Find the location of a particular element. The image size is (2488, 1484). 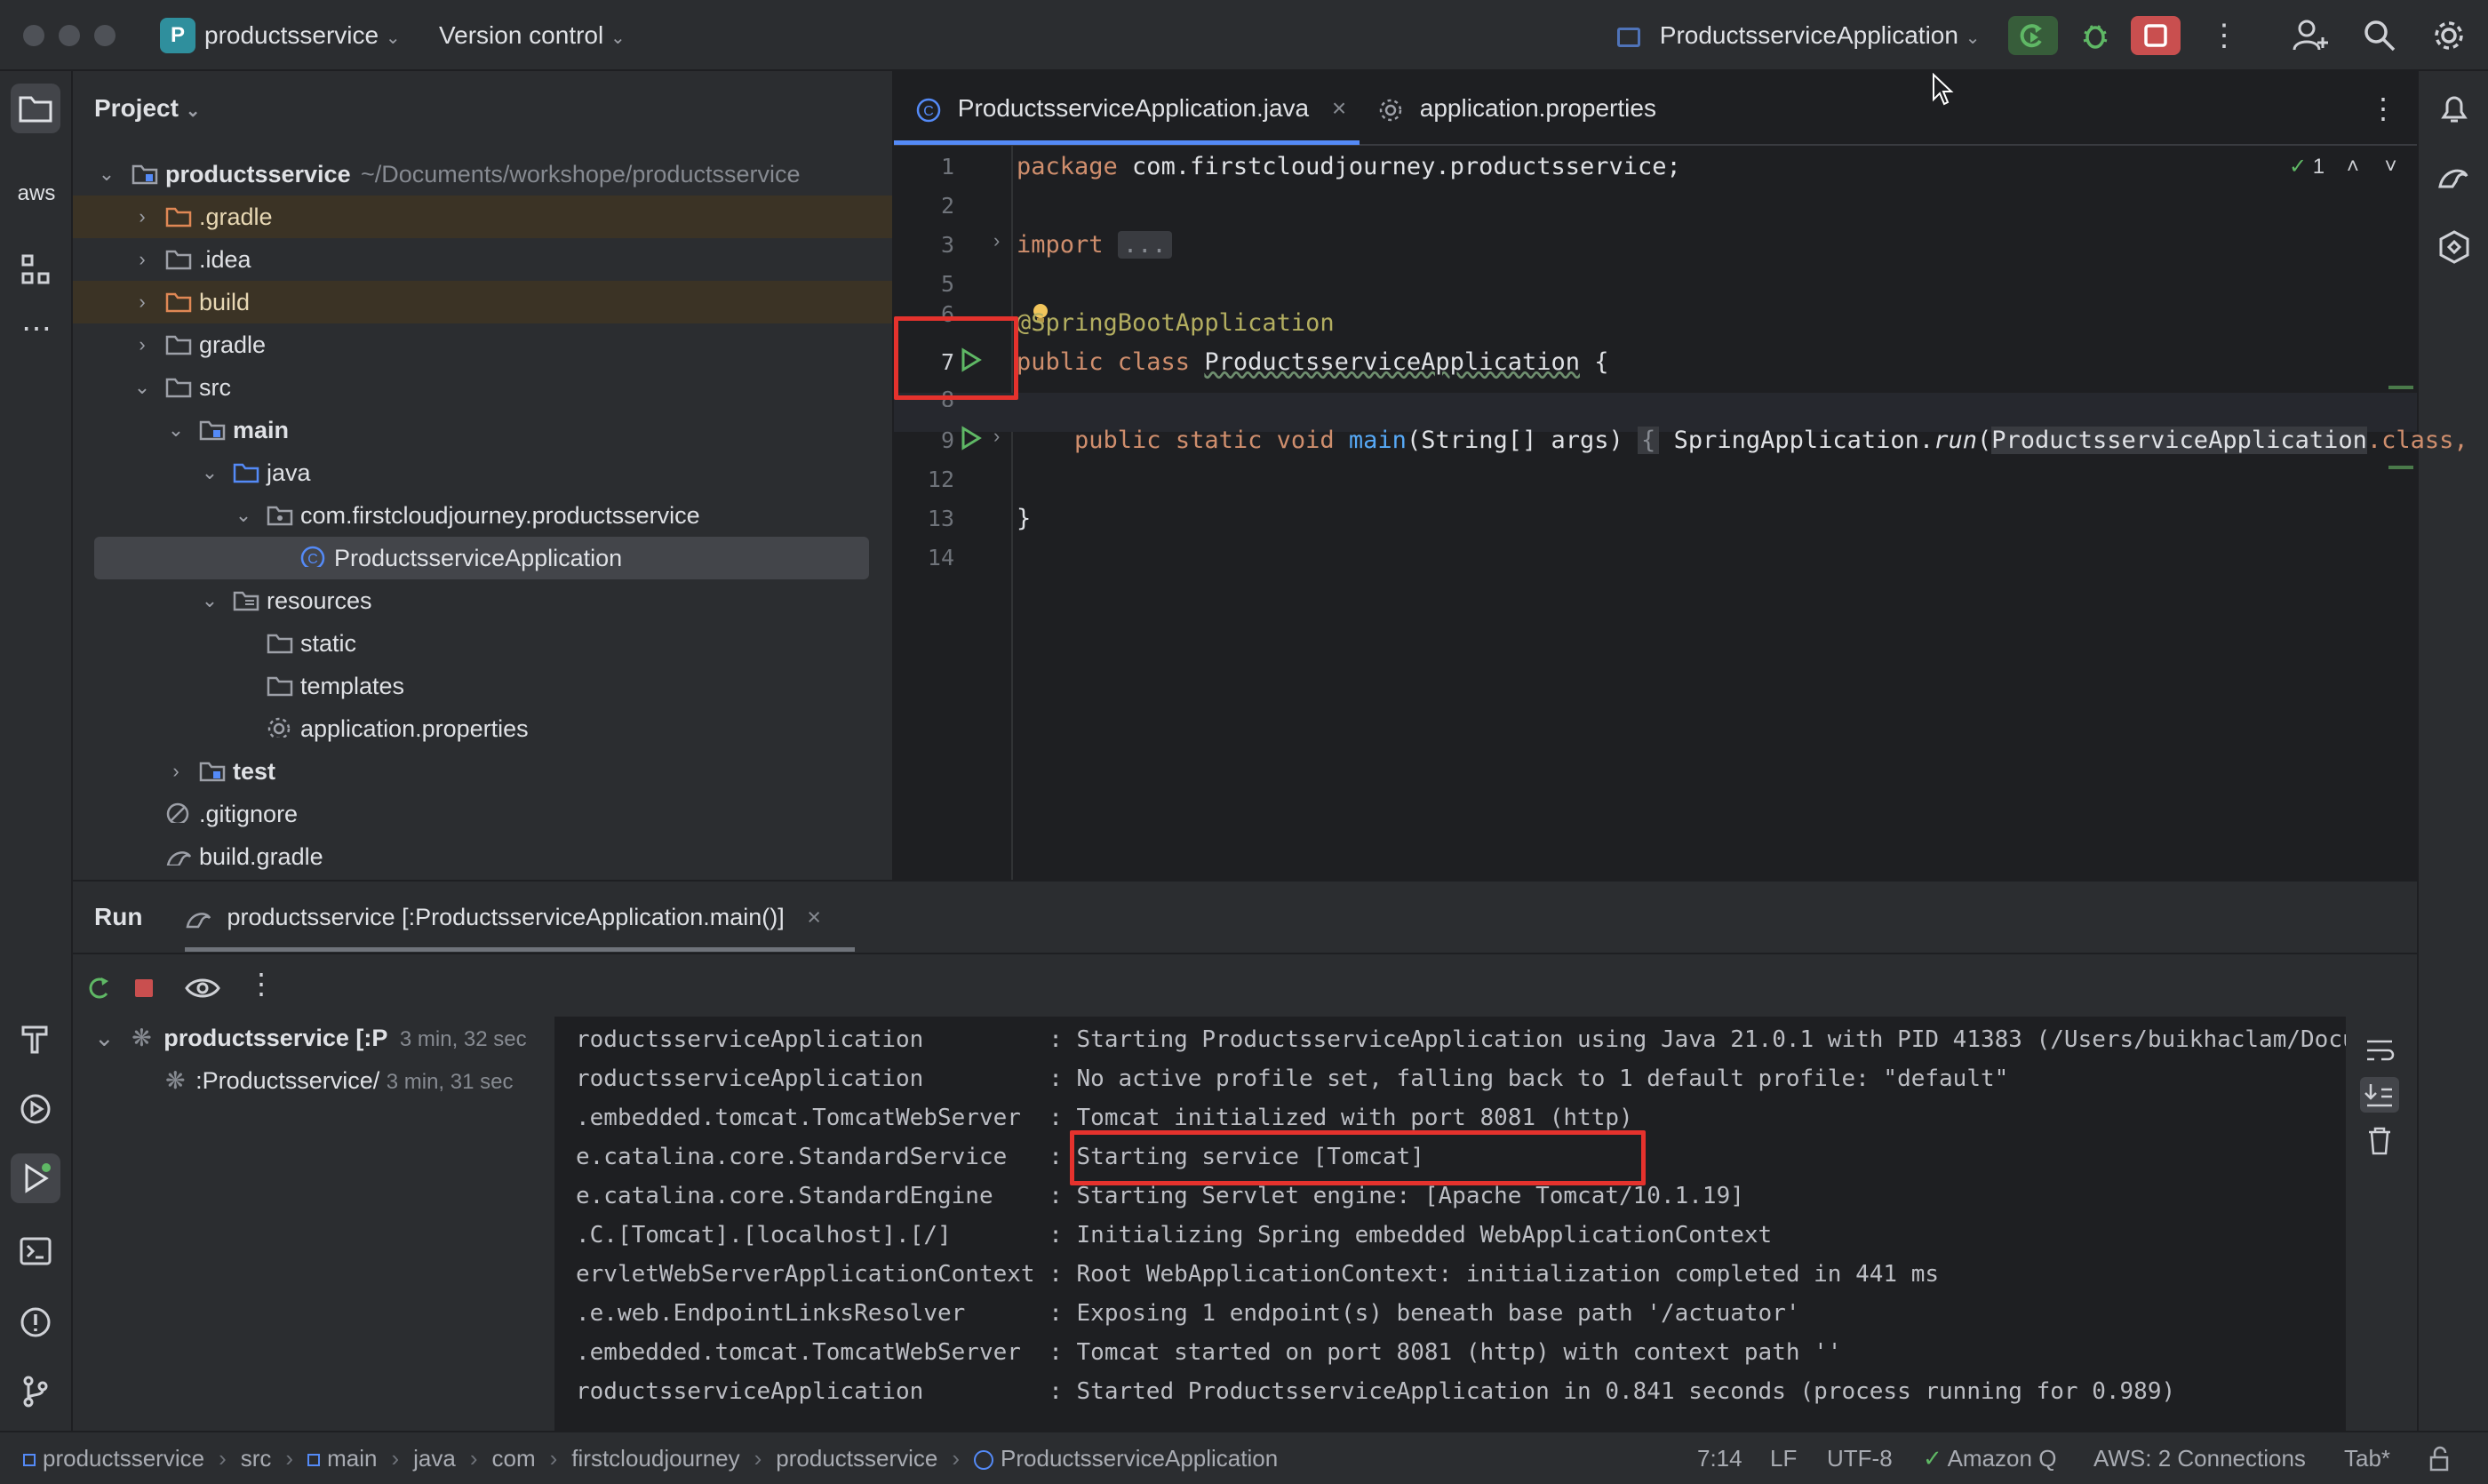

tree-label: src is located at coordinates (215, 387).